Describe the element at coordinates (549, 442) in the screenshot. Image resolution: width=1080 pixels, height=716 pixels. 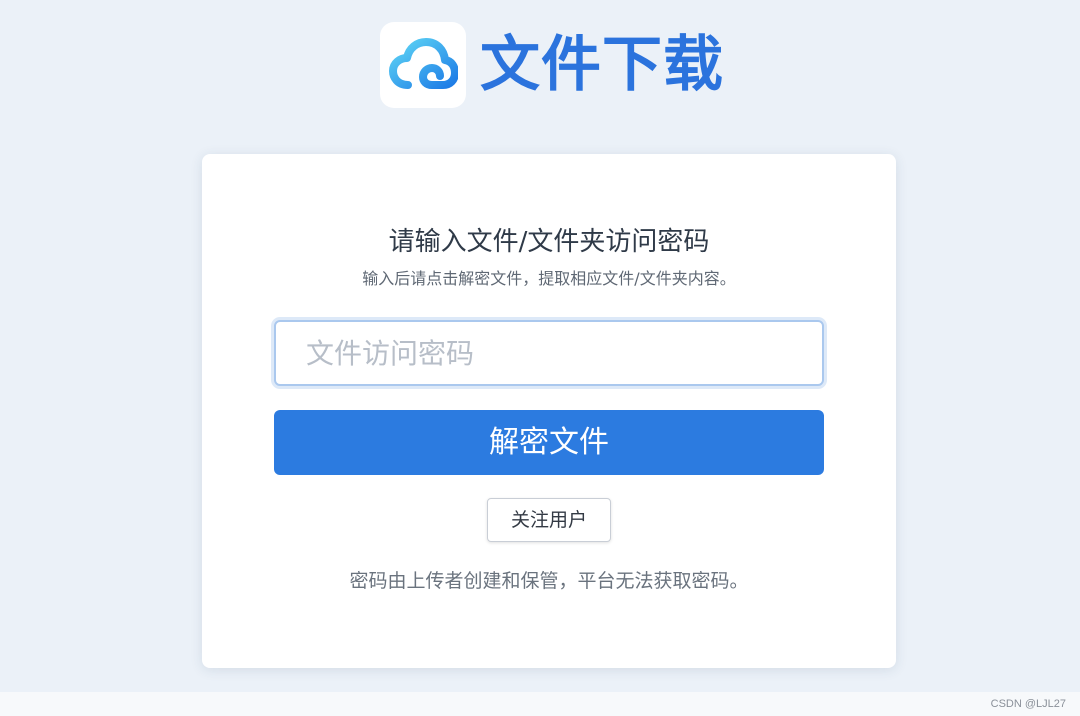
I see `decrypt-button: 解密文件` at that location.